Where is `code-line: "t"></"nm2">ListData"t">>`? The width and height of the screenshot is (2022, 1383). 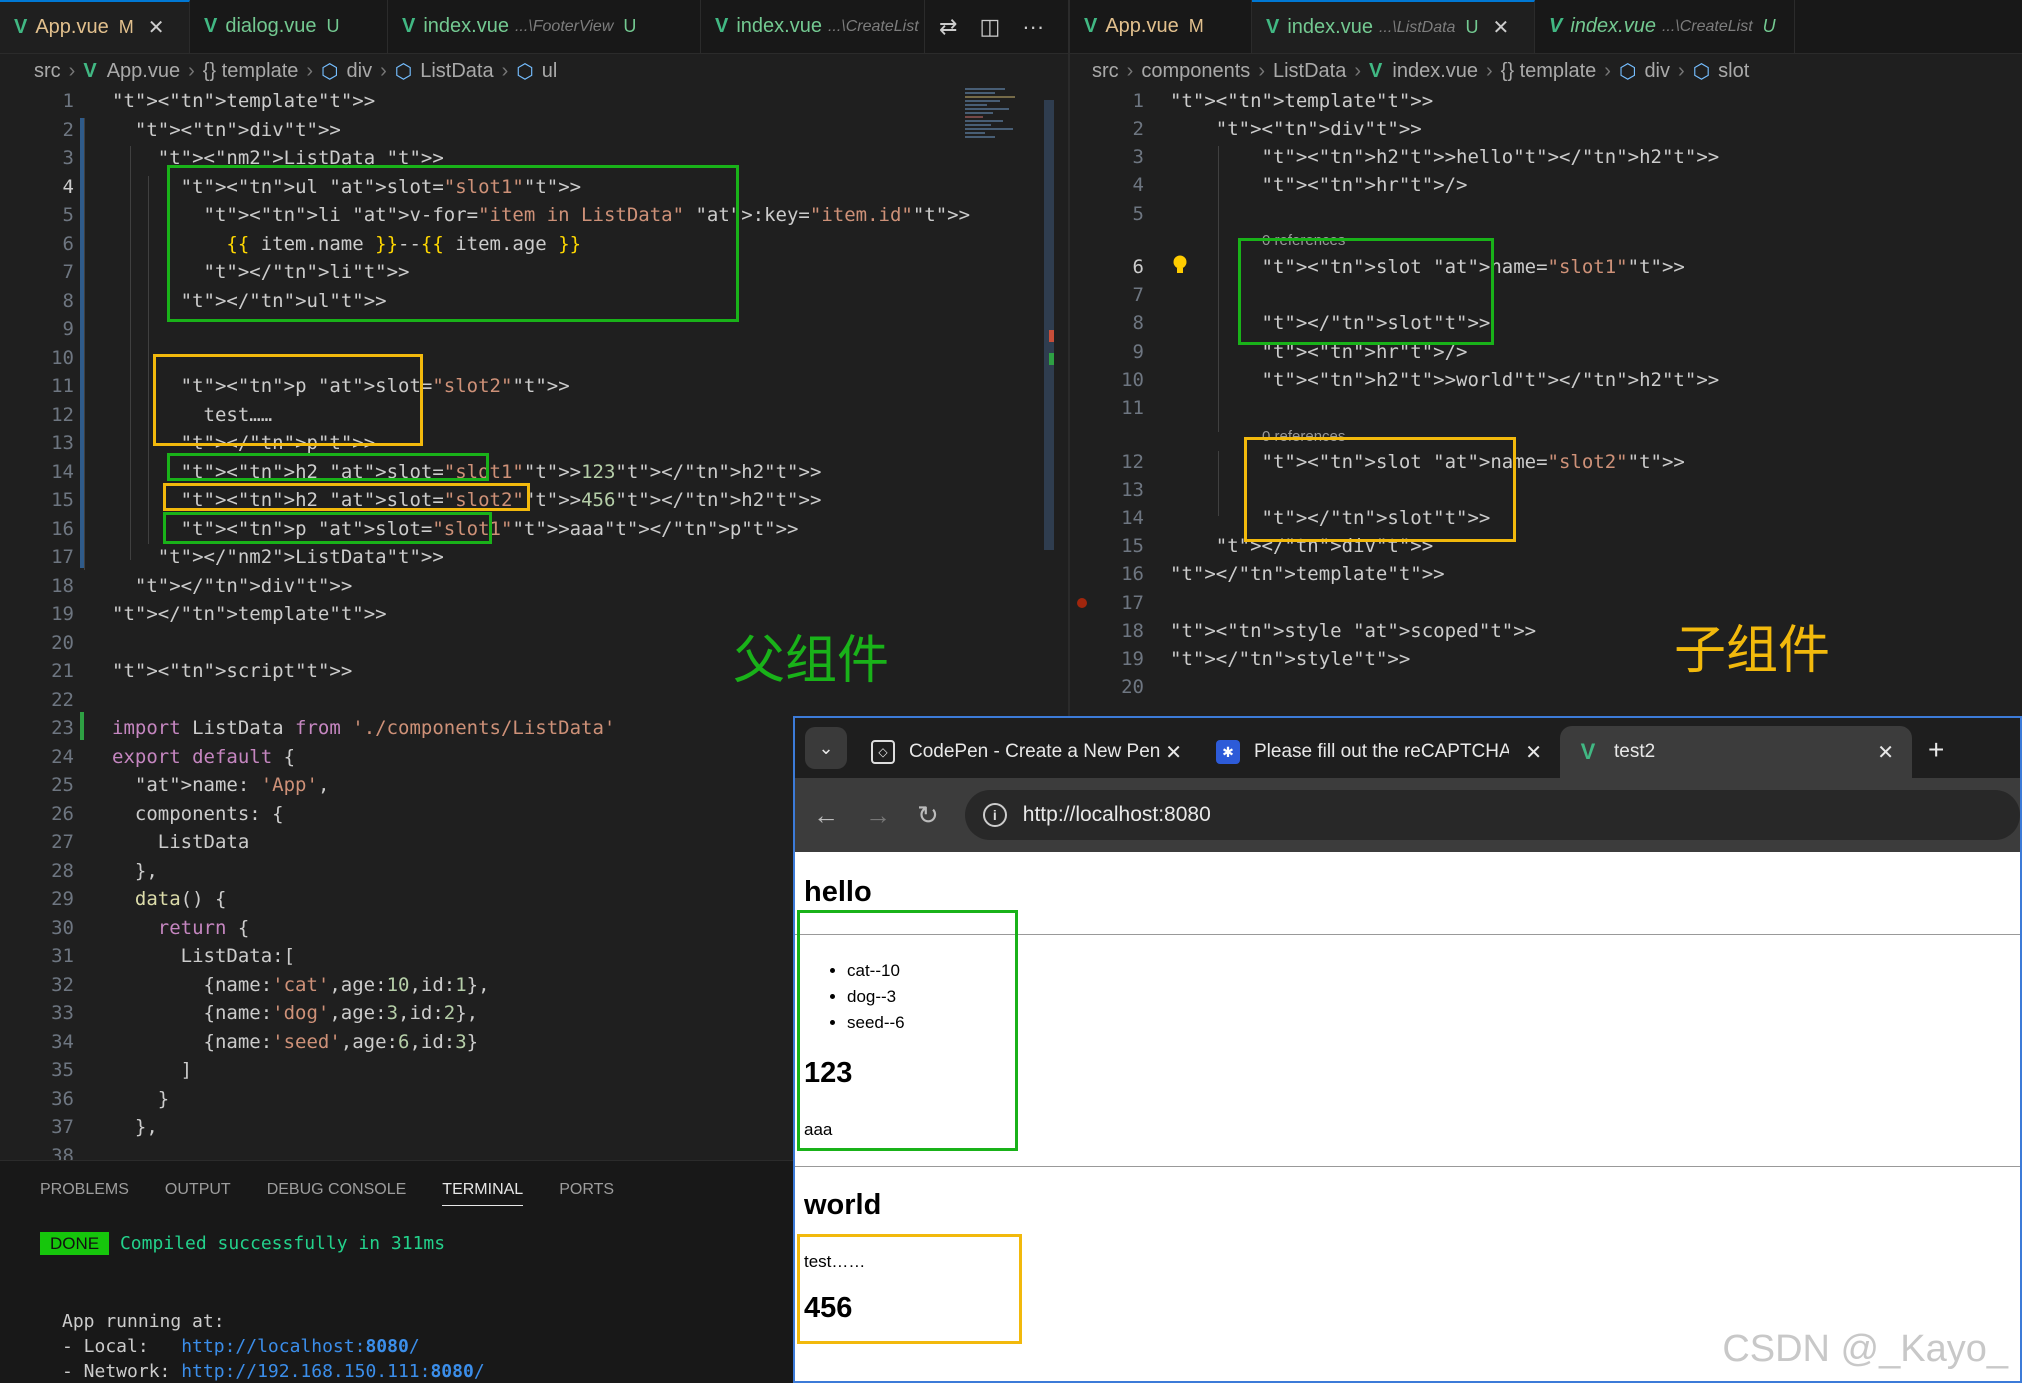
code-line: "t"></"nm2">ListData"t">> is located at coordinates (278, 557).